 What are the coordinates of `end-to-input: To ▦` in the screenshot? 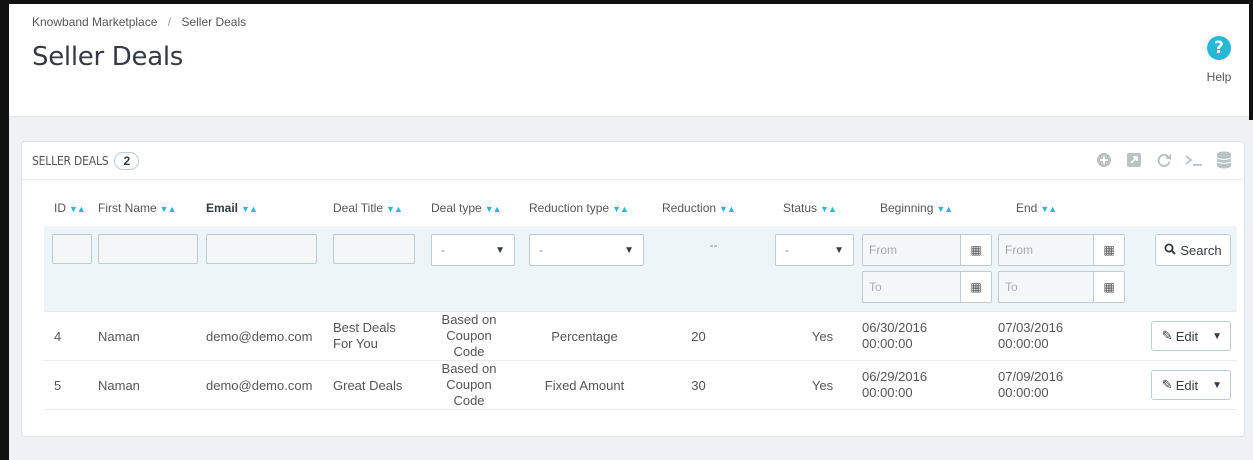 It's located at (1061, 287).